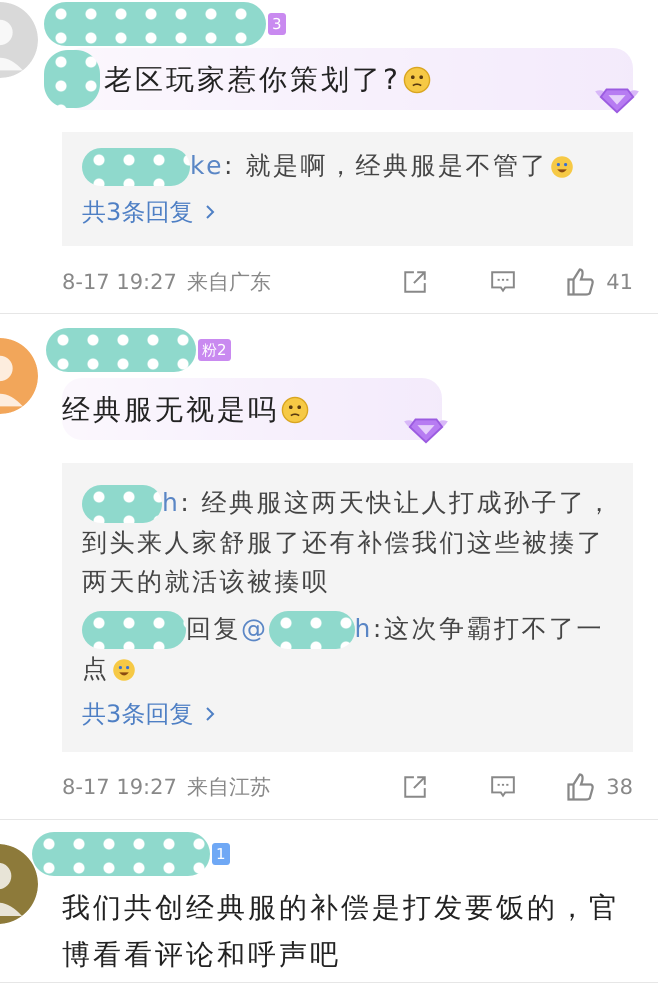  Describe the element at coordinates (207, 165) in the screenshot. I see `user-name-link: ke` at that location.